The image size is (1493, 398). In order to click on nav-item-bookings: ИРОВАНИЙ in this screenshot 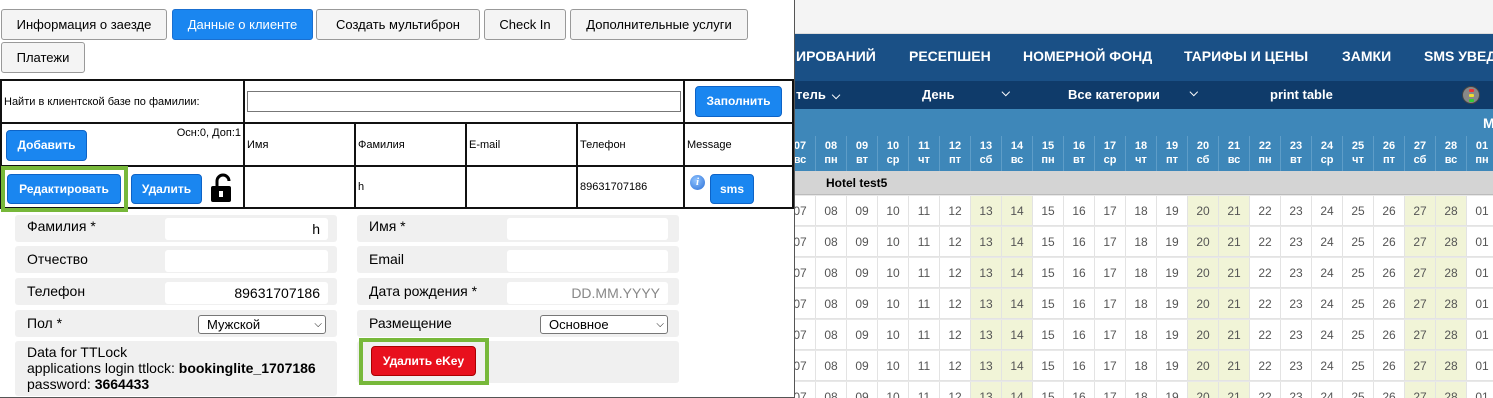, I will do `click(836, 56)`.